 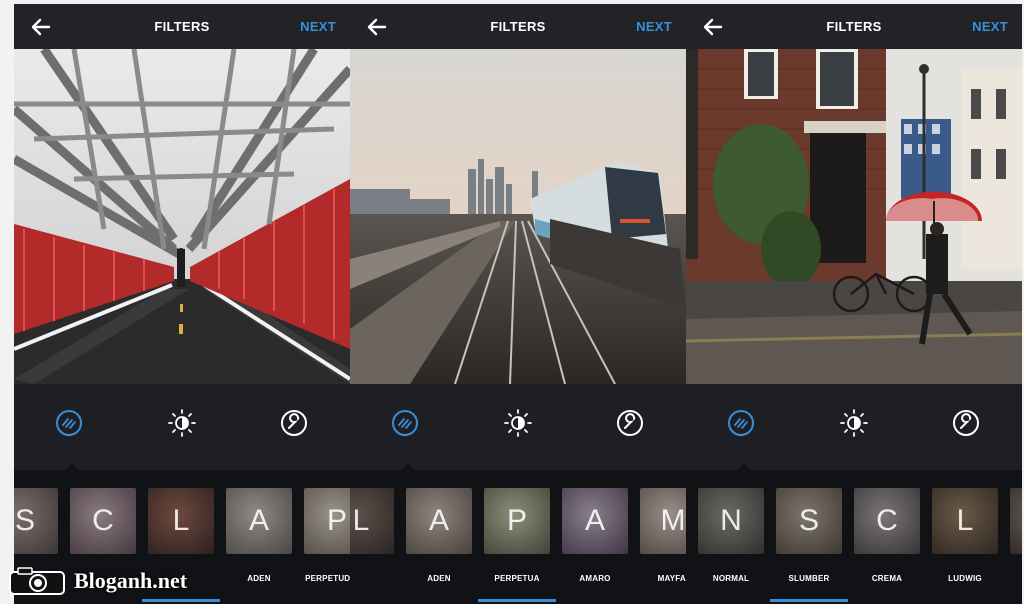 What do you see at coordinates (965, 578) in the screenshot?
I see `filter-label: LUDWIG` at bounding box center [965, 578].